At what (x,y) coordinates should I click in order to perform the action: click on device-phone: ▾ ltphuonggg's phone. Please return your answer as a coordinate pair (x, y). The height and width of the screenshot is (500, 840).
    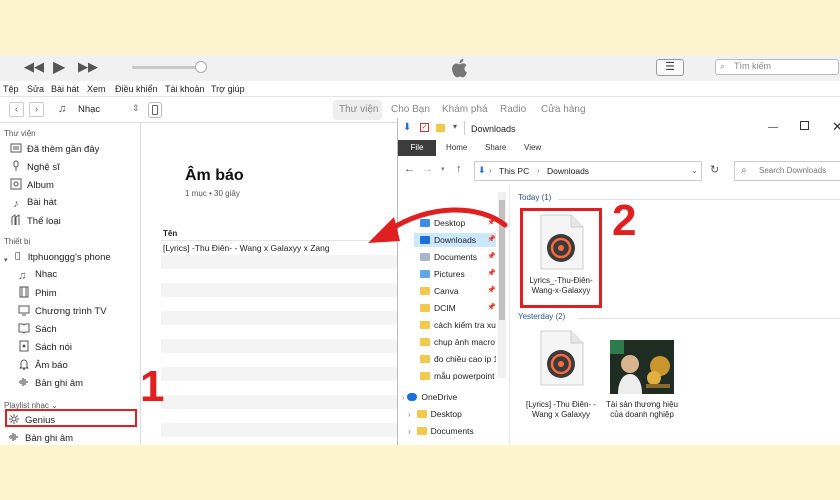
    Looking at the image, I should click on (57, 257).